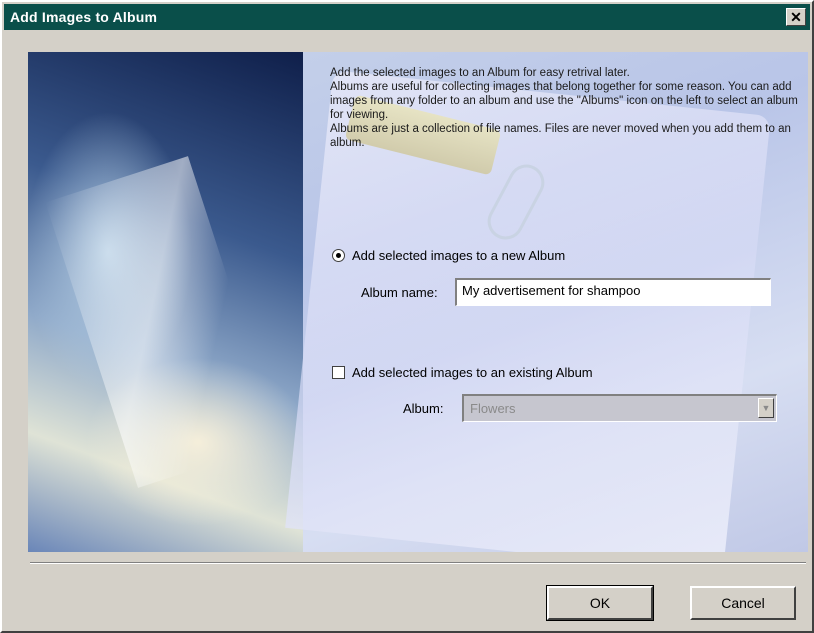 Image resolution: width=814 pixels, height=633 pixels. What do you see at coordinates (619, 408) in the screenshot?
I see `album-select: Flowers ▼` at bounding box center [619, 408].